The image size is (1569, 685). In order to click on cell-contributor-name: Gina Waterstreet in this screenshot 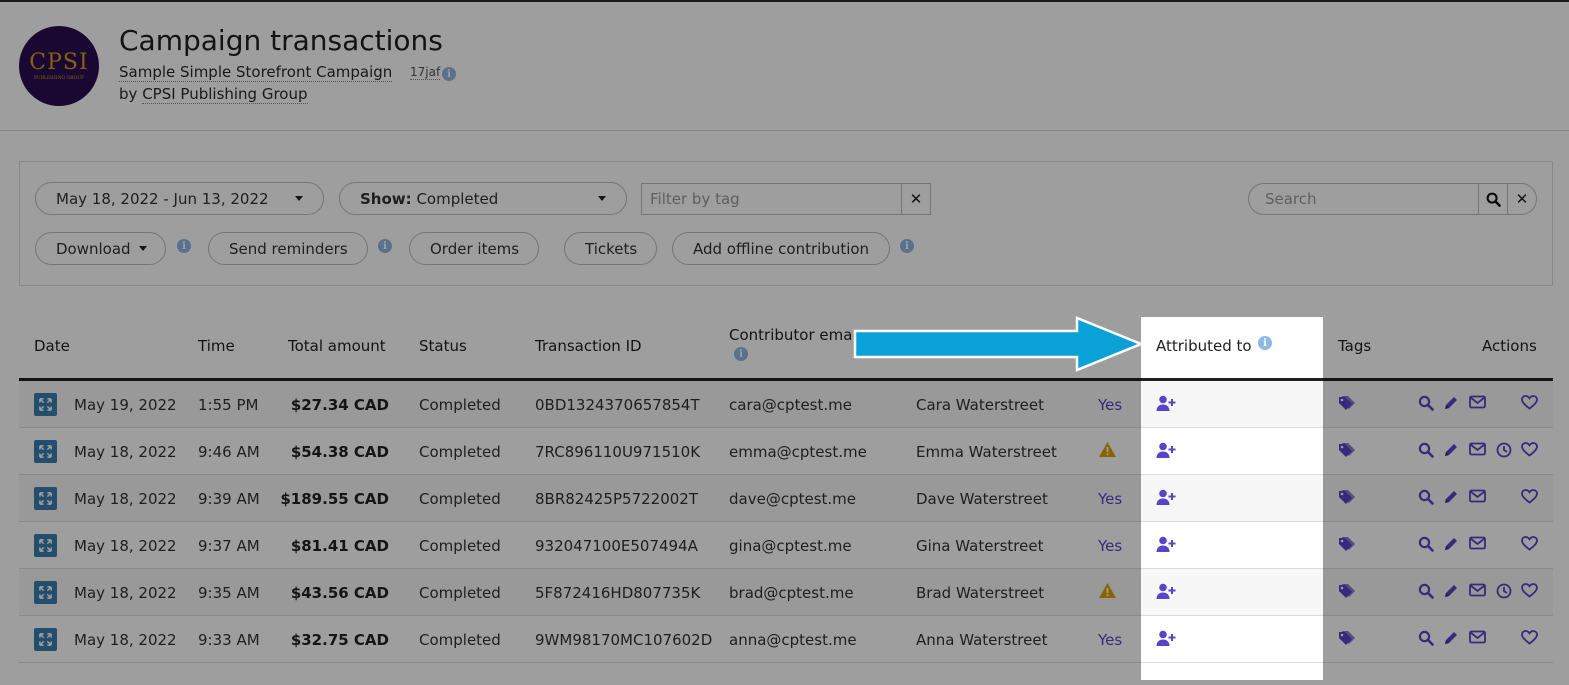, I will do `click(980, 546)`.